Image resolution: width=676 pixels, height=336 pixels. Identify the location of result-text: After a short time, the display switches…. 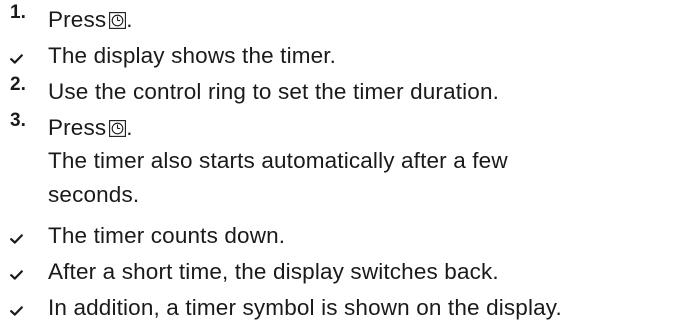
(273, 271).